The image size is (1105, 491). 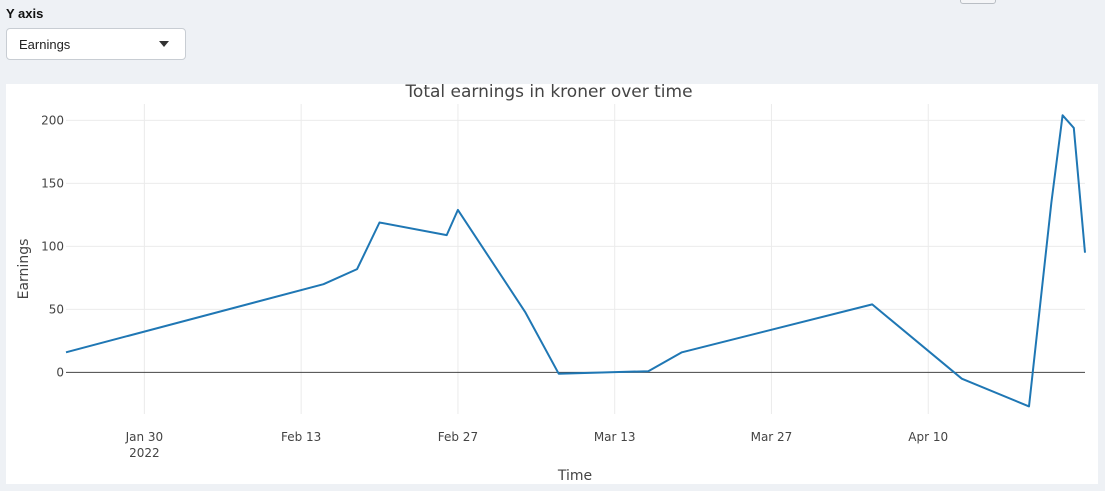 What do you see at coordinates (56, 309) in the screenshot?
I see `y-tick-label: 50` at bounding box center [56, 309].